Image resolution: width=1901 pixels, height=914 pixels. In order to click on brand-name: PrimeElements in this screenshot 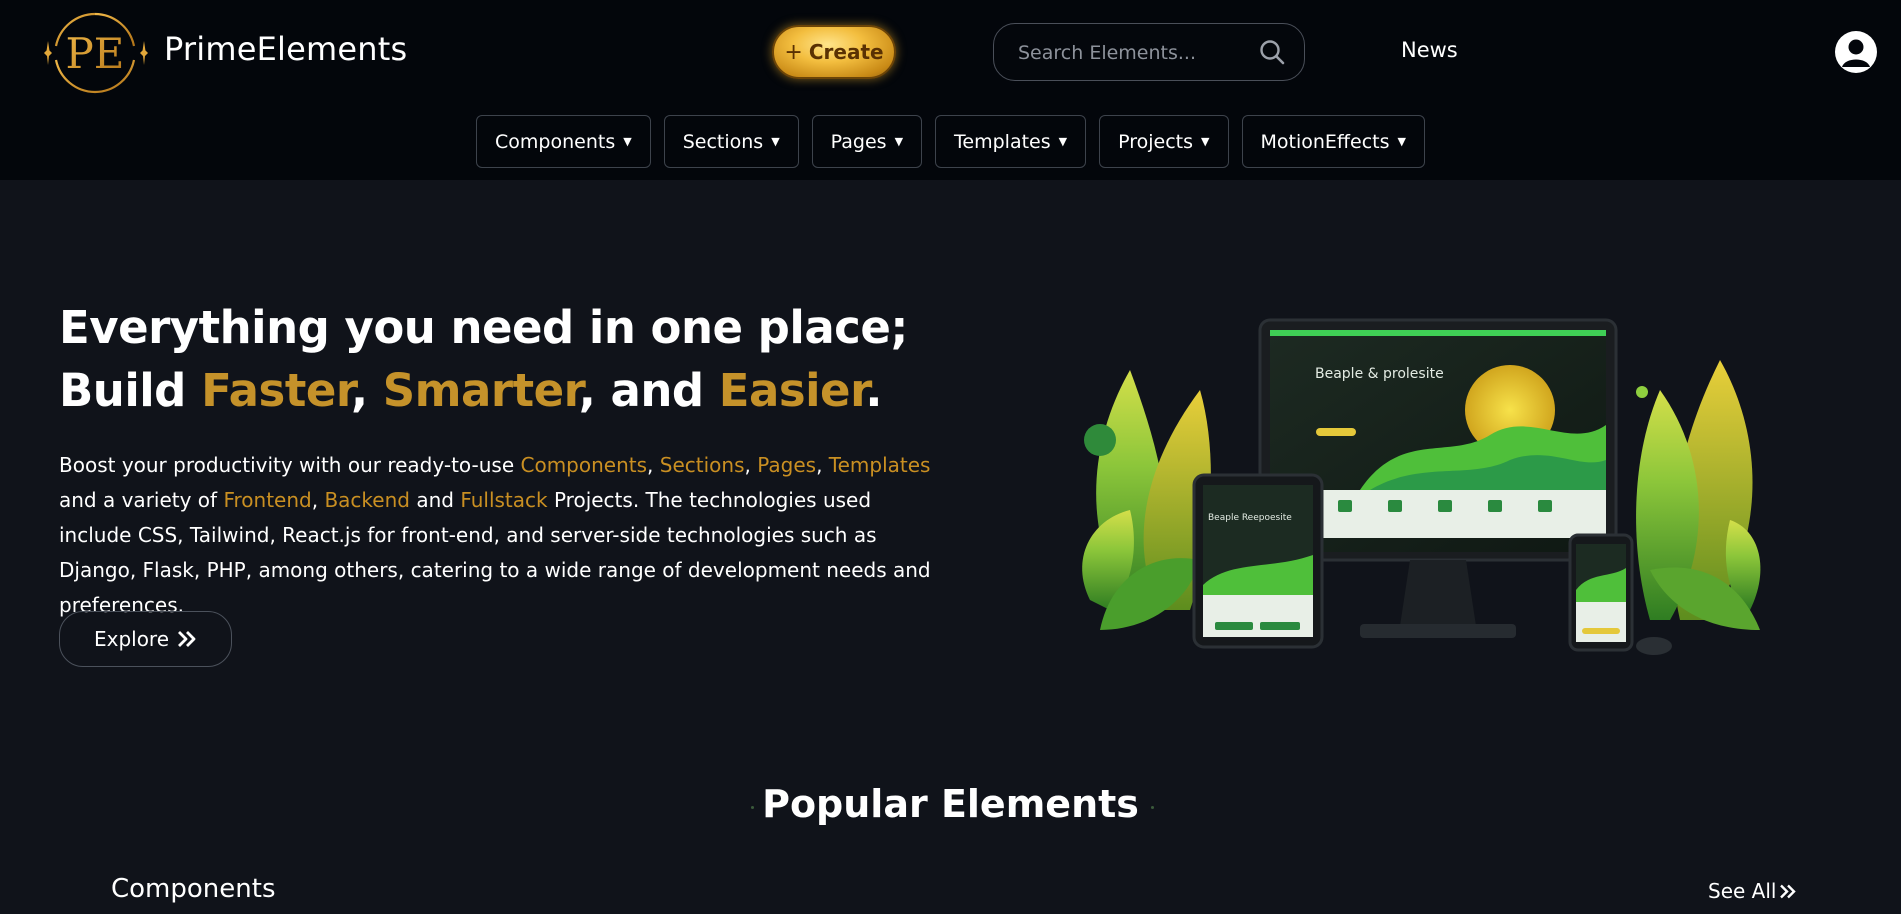, I will do `click(285, 49)`.